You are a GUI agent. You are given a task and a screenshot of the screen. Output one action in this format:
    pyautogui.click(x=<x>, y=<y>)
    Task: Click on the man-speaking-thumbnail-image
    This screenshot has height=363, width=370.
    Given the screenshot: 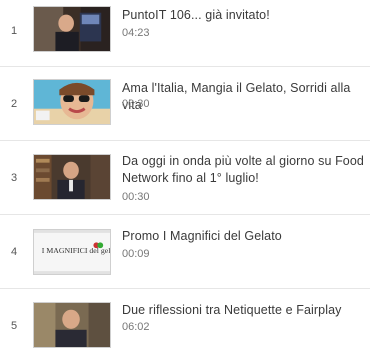 What is the action you would take?
    pyautogui.click(x=72, y=325)
    